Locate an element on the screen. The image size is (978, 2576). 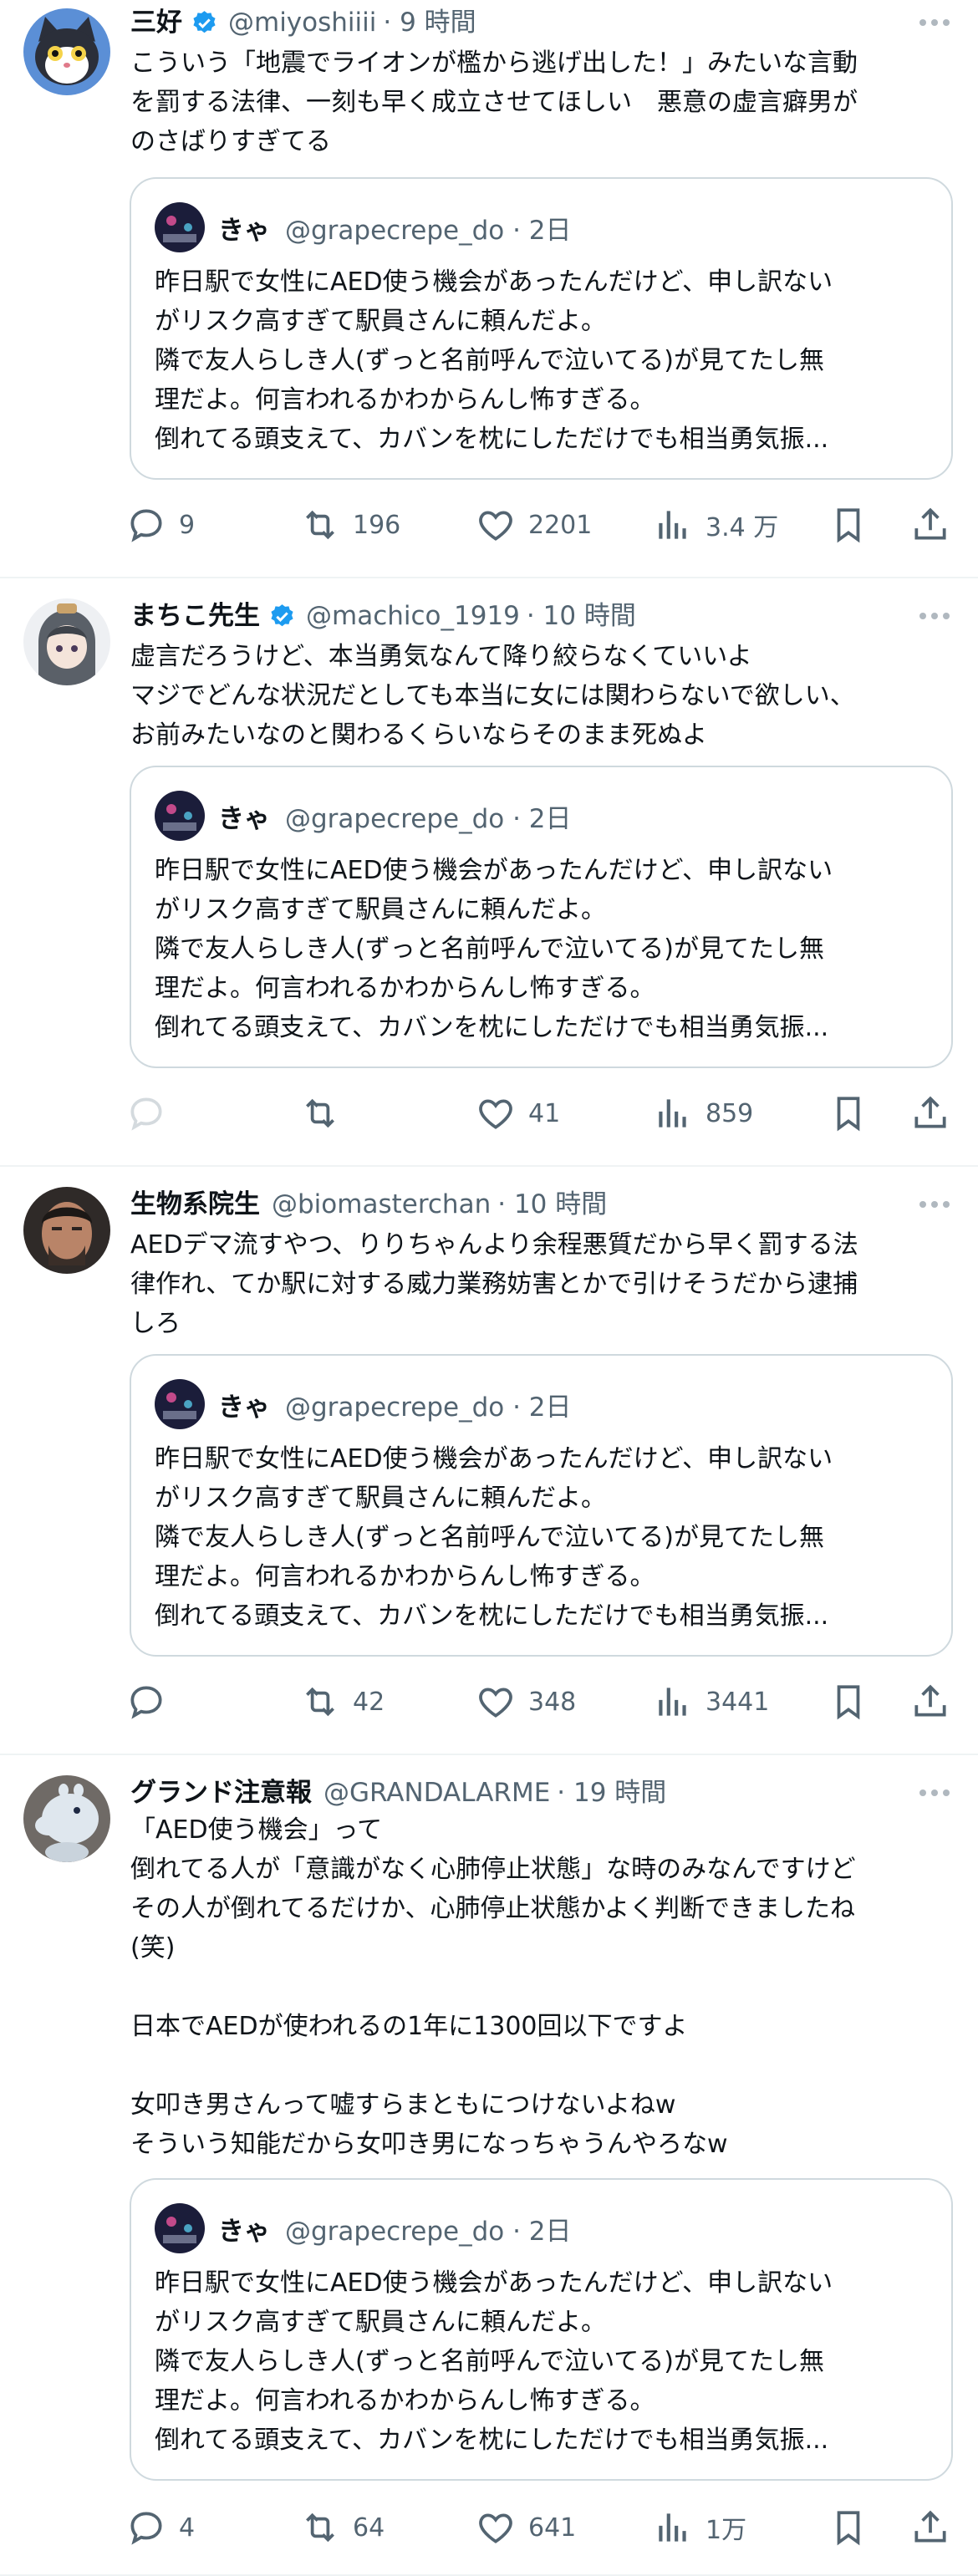
display-name: グランド注意報 is located at coordinates (221, 1793).